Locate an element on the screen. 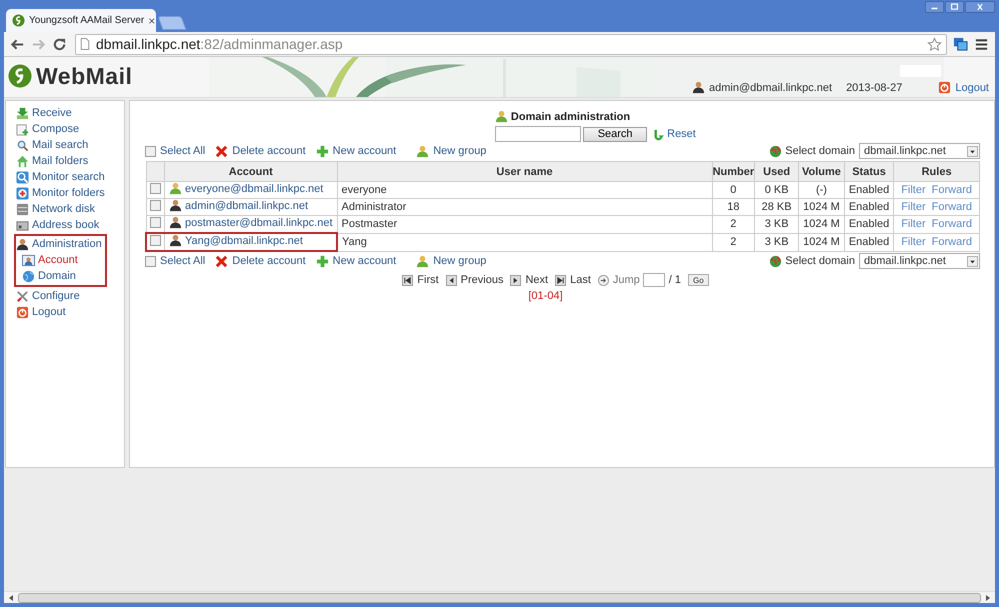 This screenshot has height=607, width=999. column-header: Number is located at coordinates (733, 172).